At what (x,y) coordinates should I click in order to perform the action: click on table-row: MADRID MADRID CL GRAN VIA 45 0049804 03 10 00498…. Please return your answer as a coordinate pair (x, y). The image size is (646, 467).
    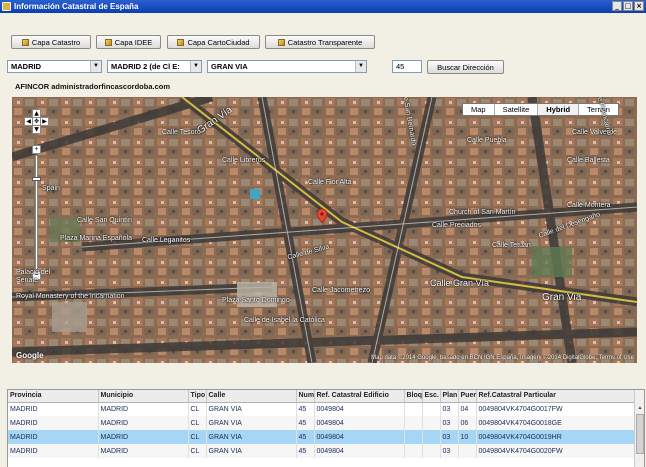
    Looking at the image, I should click on (321, 437).